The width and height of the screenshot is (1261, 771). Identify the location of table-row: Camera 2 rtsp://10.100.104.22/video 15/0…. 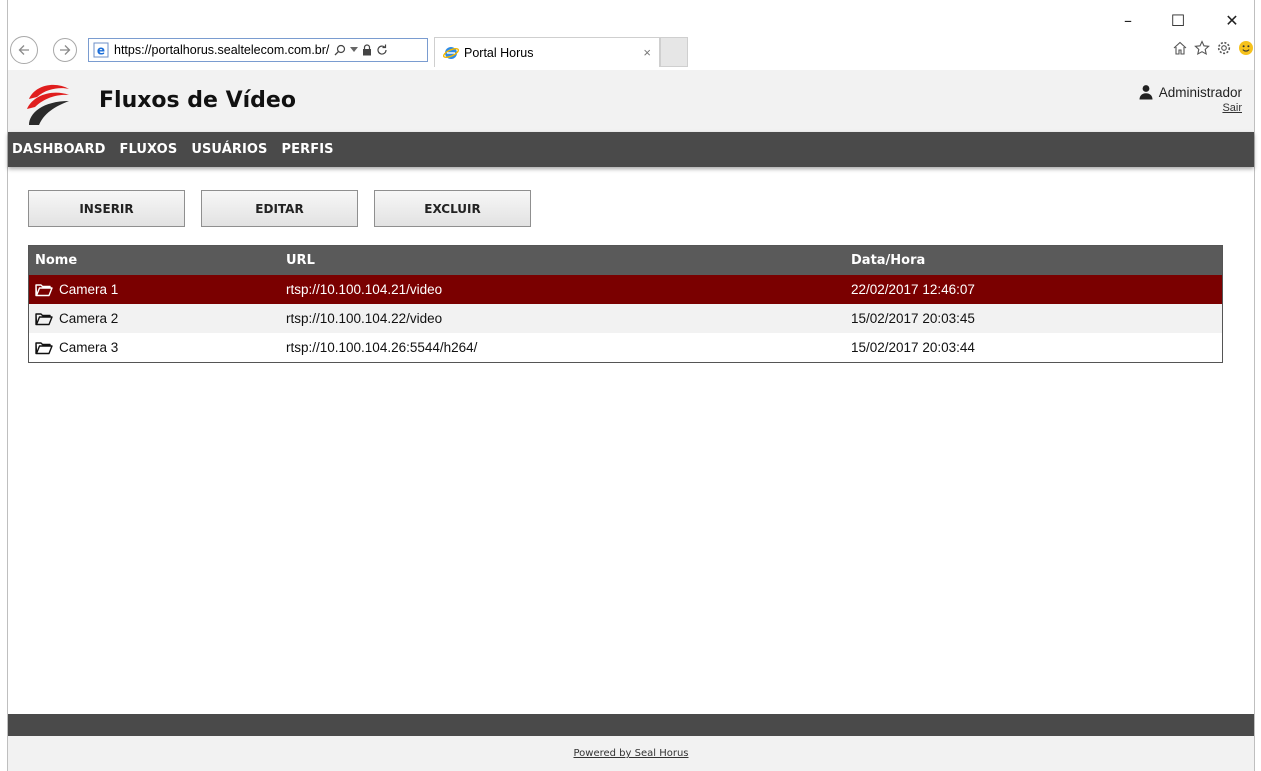
(625, 318).